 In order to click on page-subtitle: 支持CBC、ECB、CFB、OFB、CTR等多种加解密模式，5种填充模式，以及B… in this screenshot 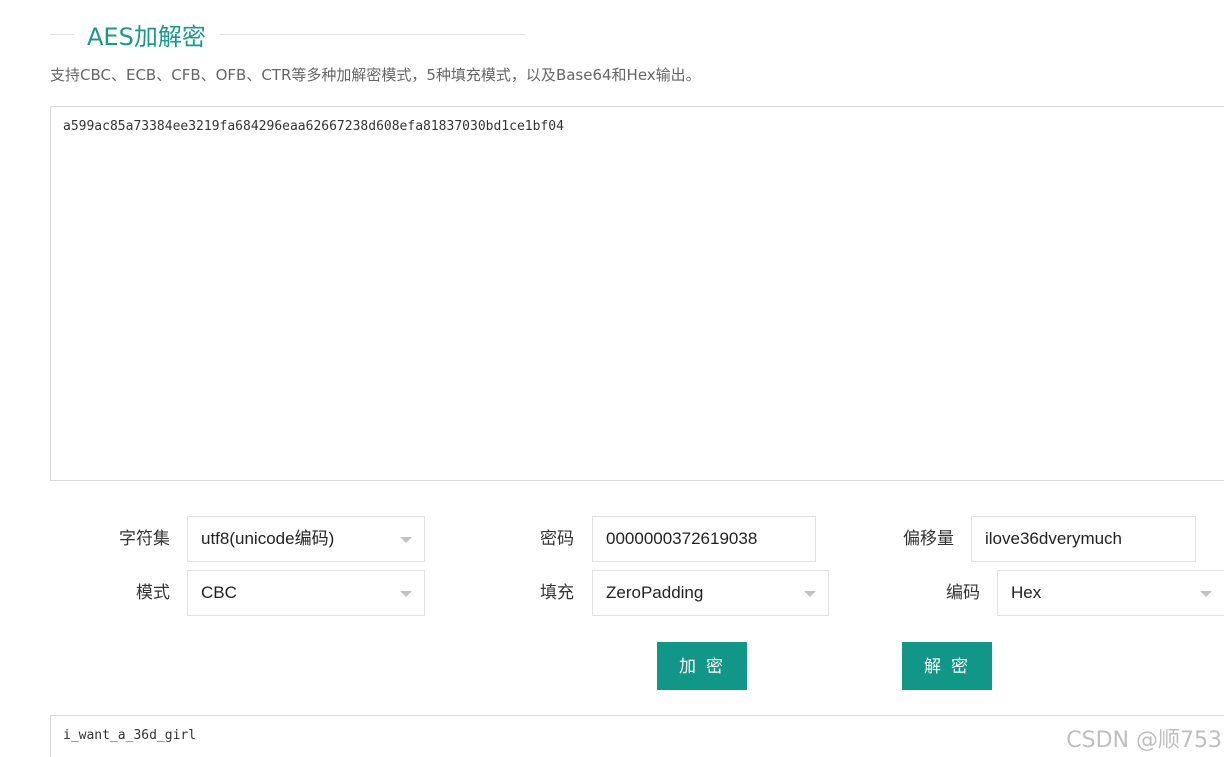, I will do `click(375, 75)`.